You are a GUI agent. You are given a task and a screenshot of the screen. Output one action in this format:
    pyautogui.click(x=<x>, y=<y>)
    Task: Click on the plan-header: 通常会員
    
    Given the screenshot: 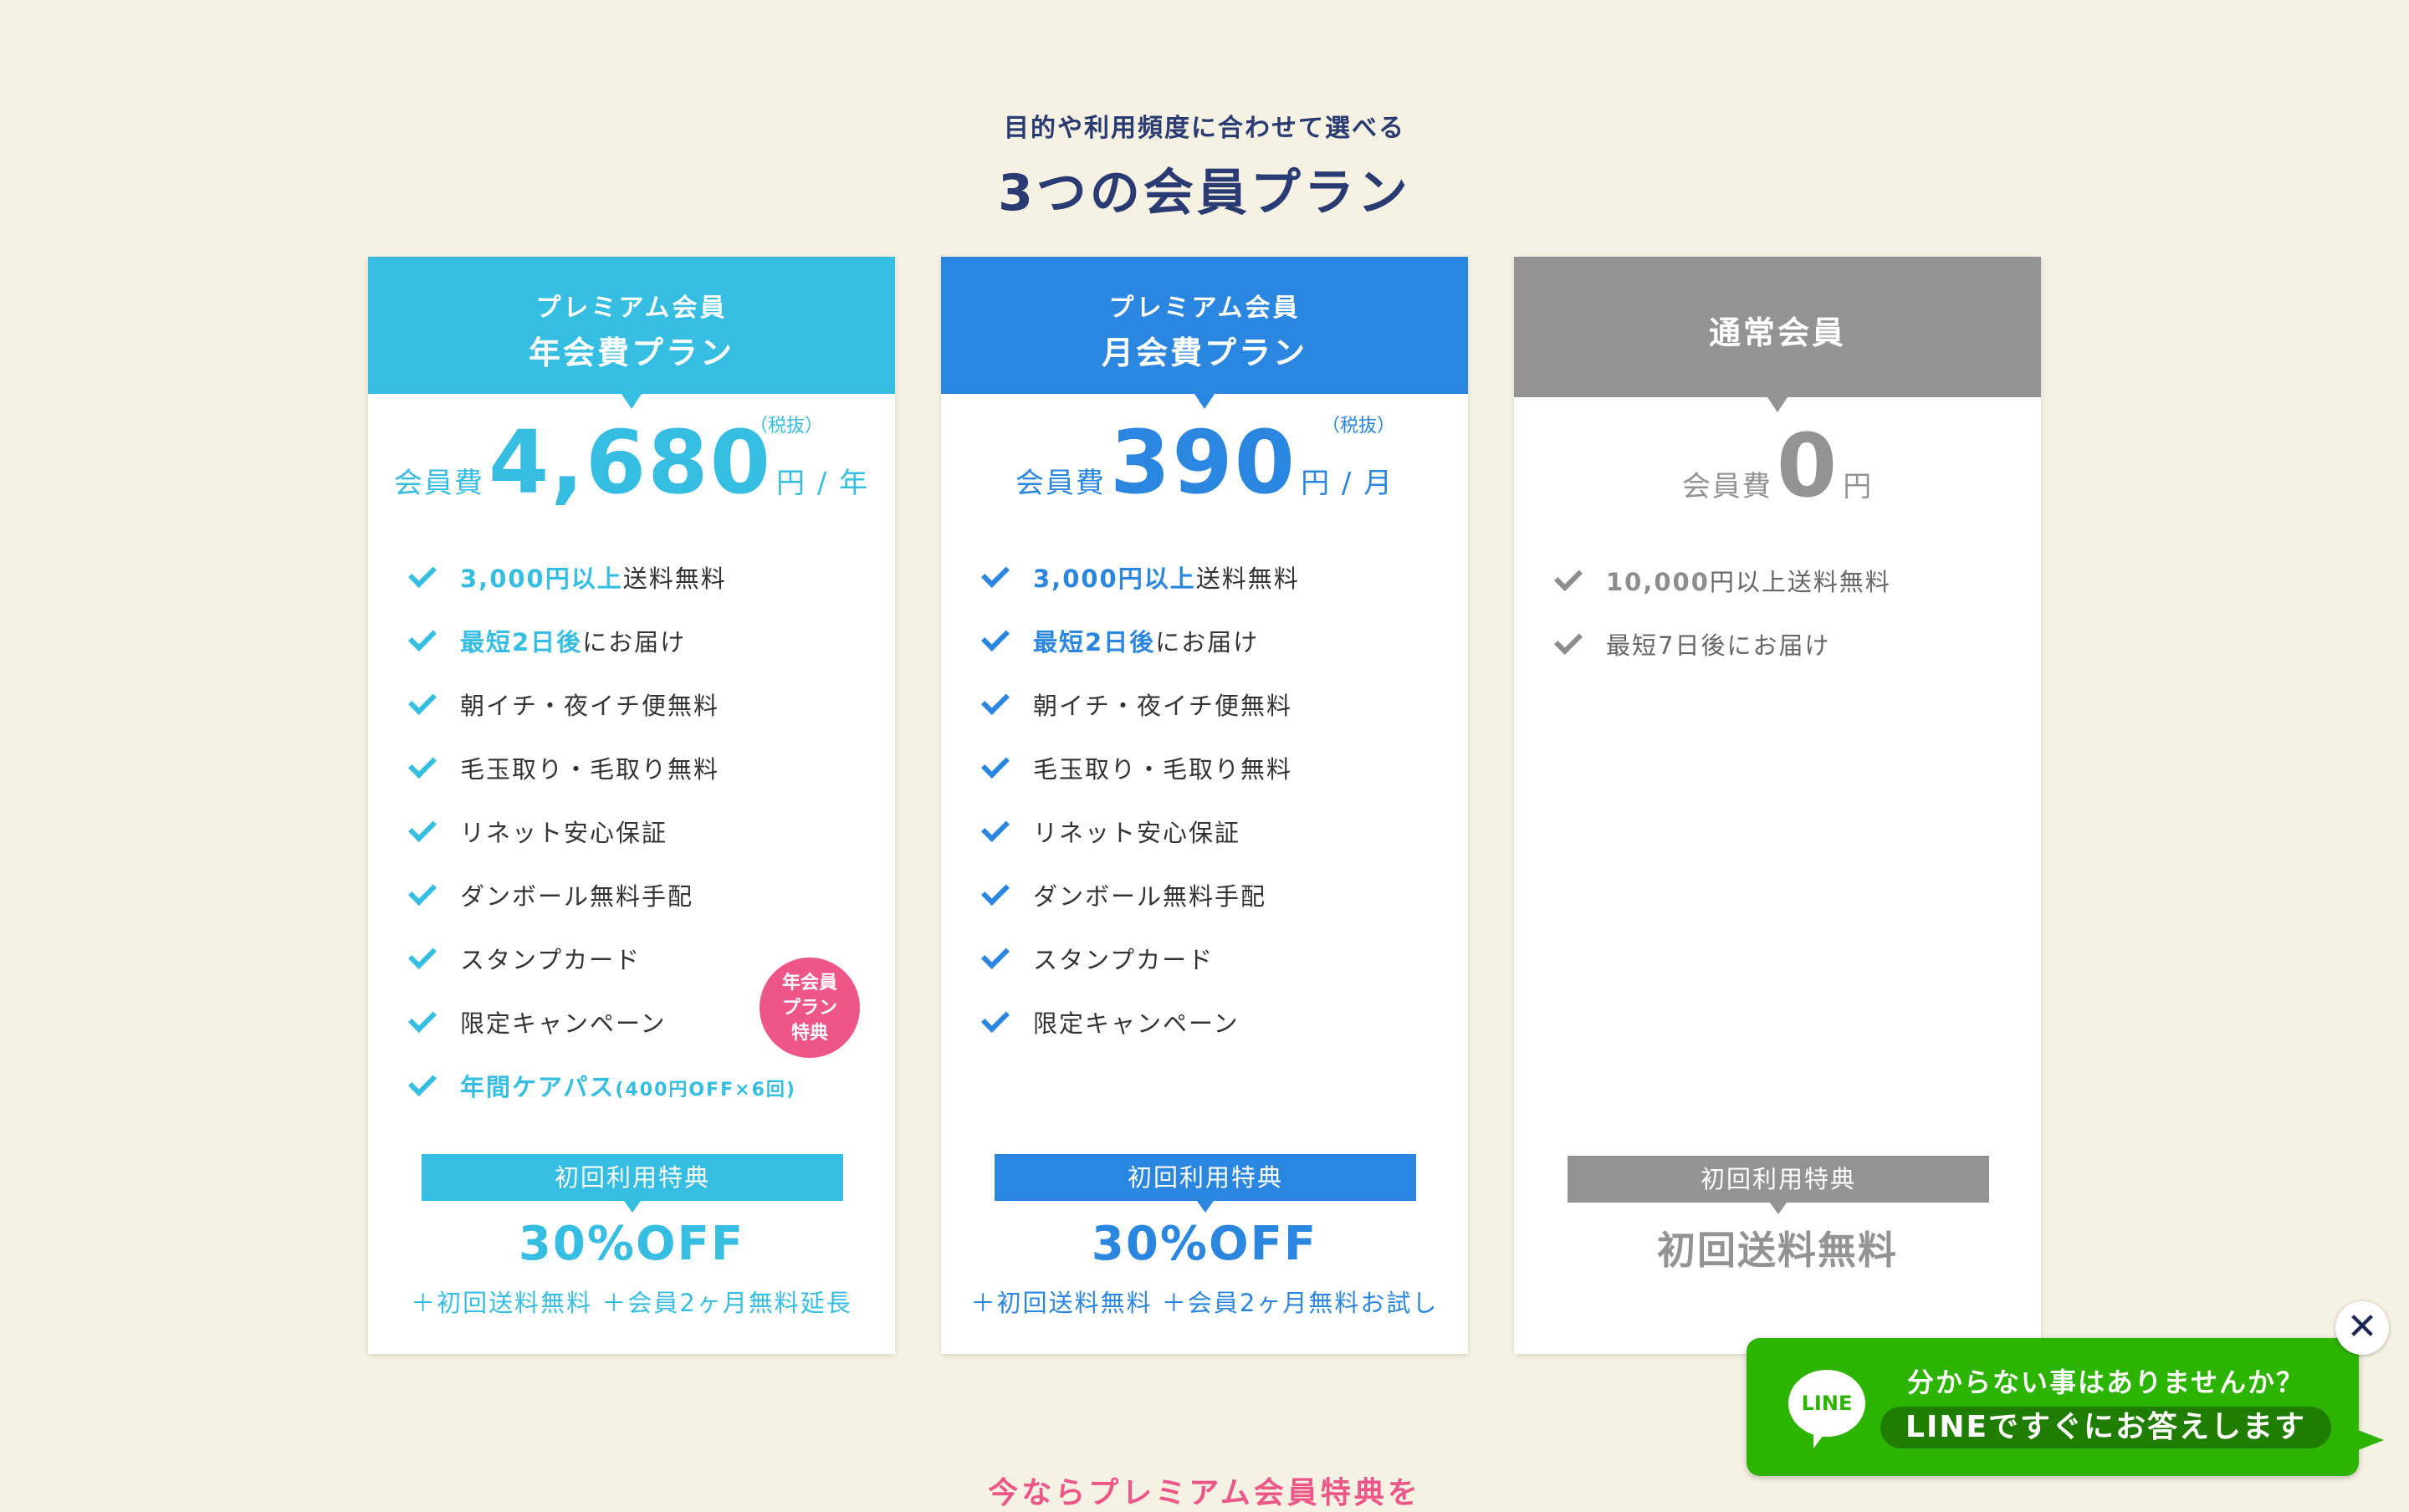 What is the action you would take?
    pyautogui.click(x=1777, y=334)
    